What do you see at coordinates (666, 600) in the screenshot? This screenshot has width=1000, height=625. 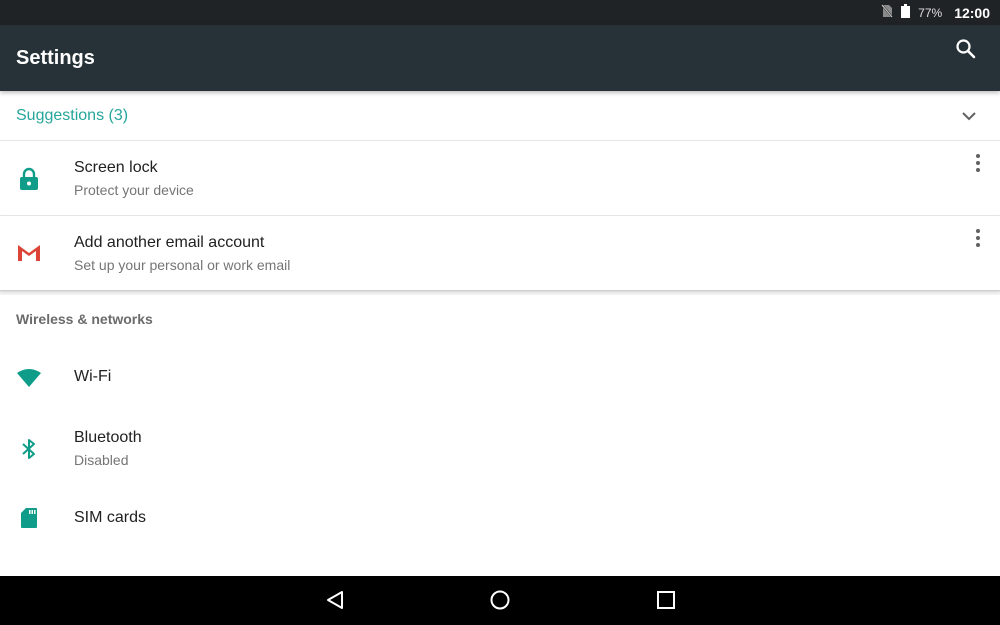 I see `recents-icon` at bounding box center [666, 600].